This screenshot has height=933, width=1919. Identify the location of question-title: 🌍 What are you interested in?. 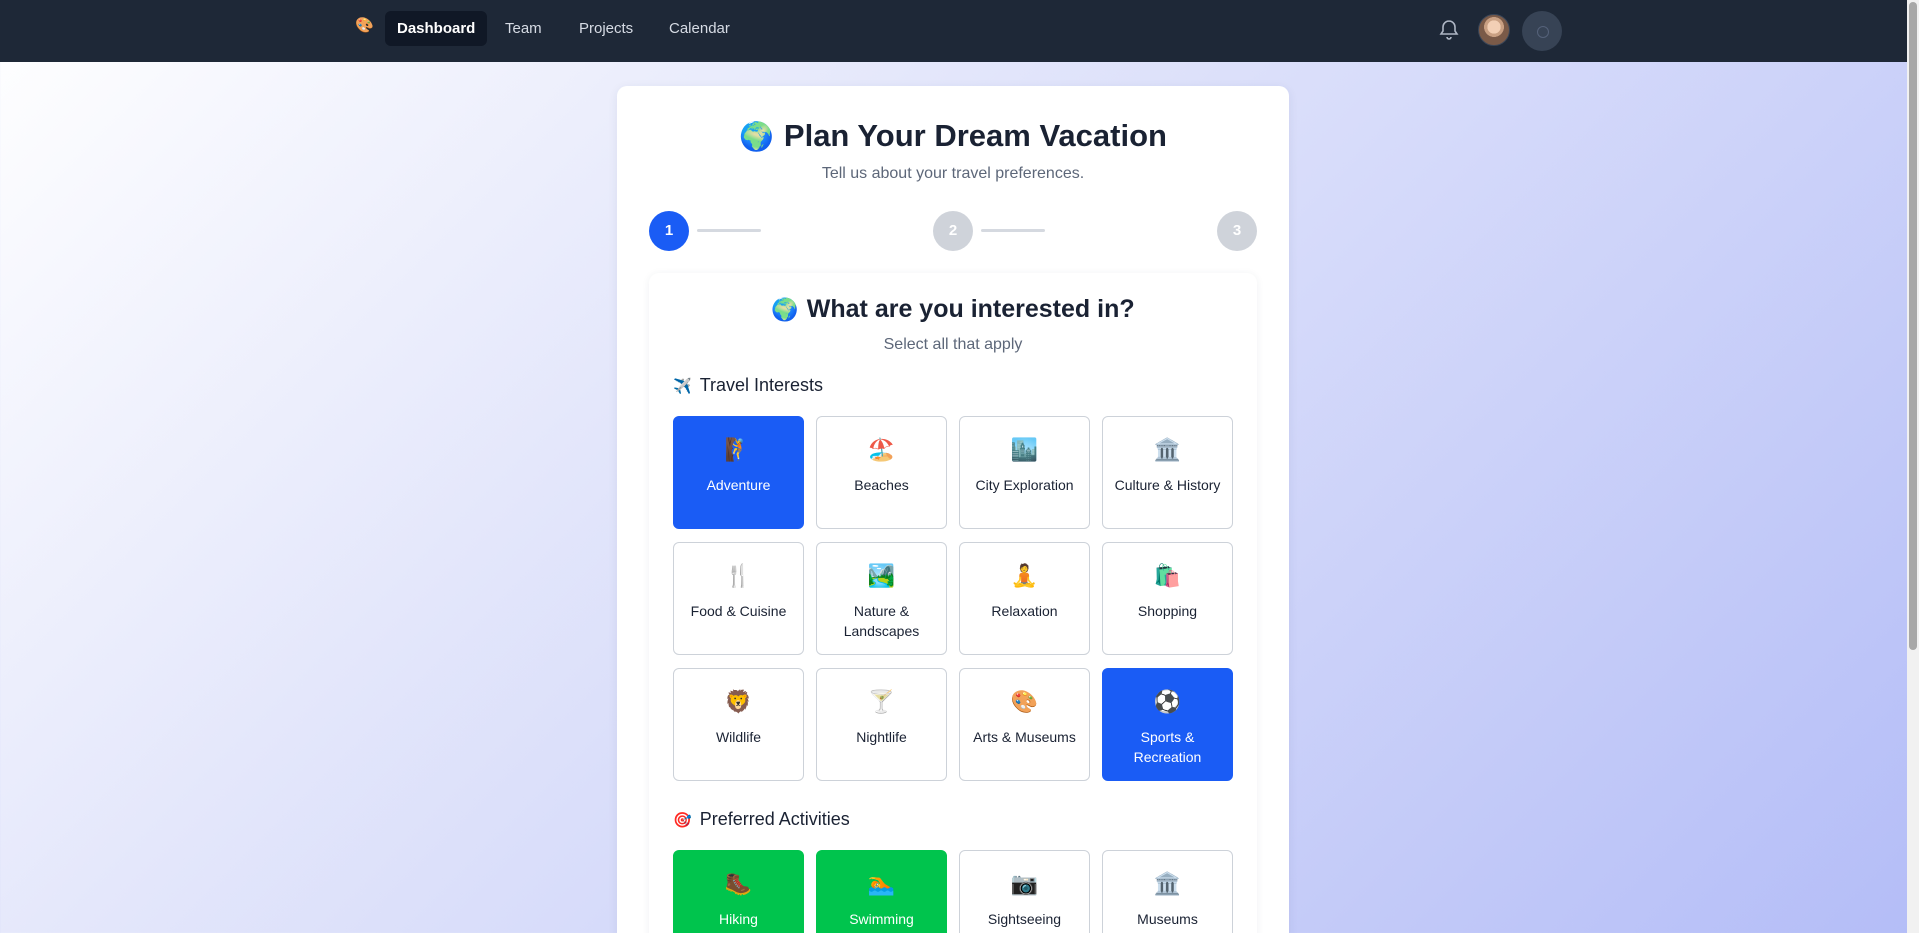
(953, 309).